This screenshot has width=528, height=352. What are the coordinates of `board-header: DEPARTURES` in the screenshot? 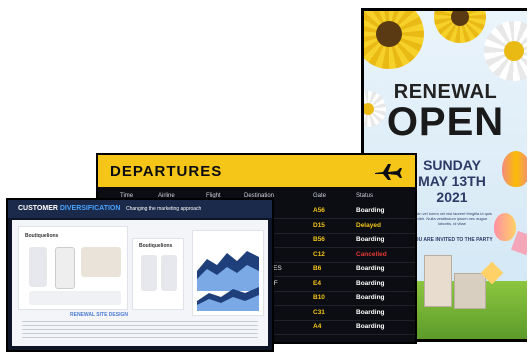 It's located at (256, 171).